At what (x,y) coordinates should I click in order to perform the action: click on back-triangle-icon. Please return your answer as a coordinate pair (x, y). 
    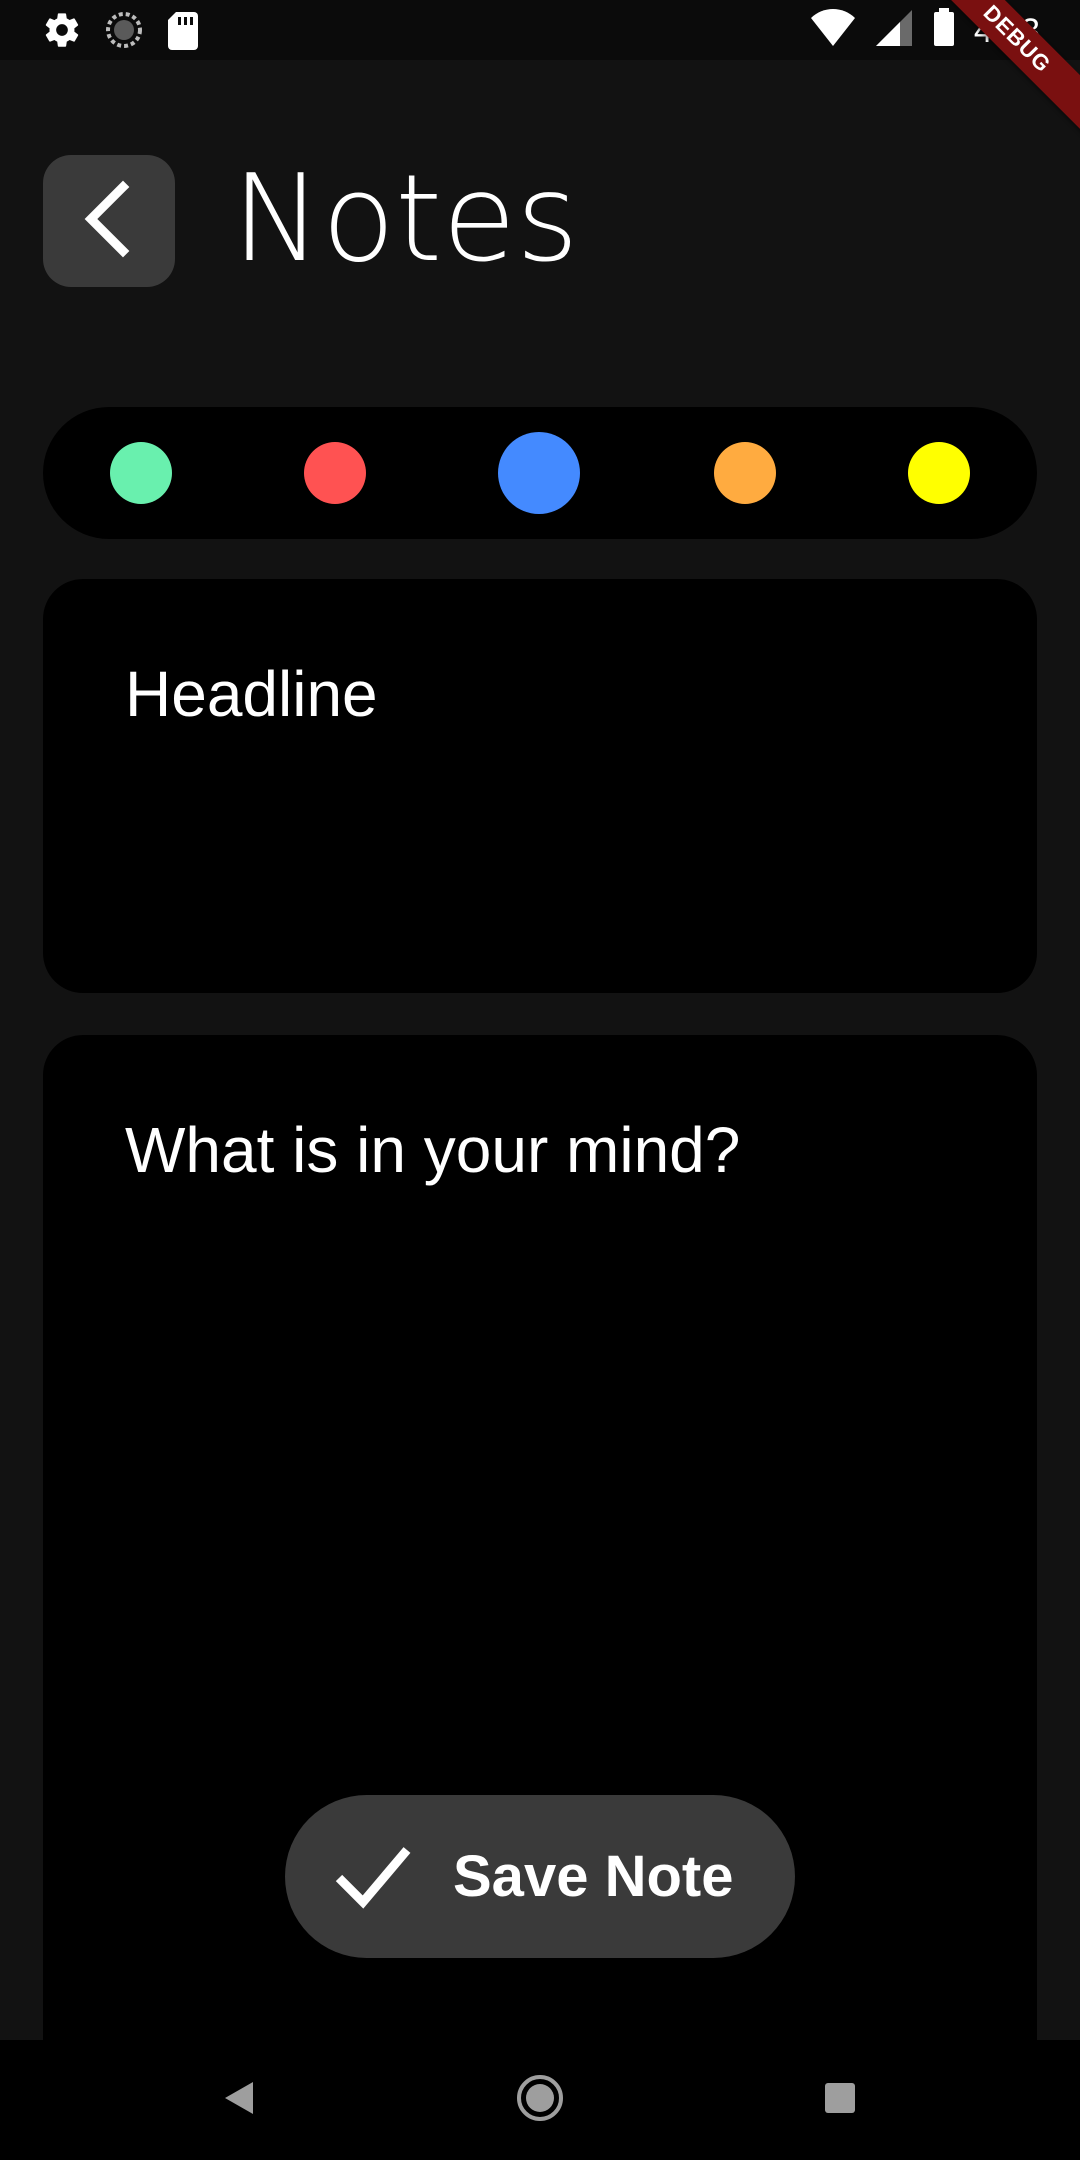
    Looking at the image, I should click on (240, 2100).